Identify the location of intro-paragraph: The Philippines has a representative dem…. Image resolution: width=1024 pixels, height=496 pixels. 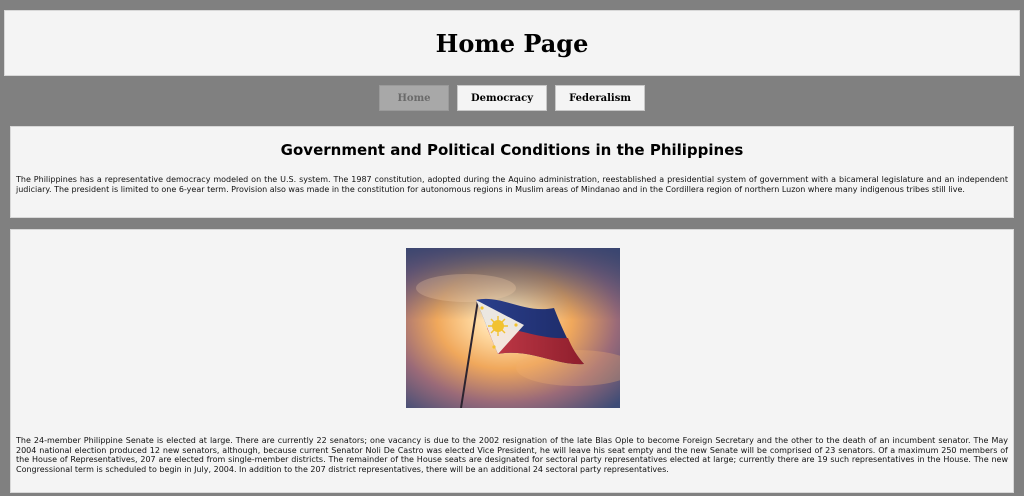
(512, 184).